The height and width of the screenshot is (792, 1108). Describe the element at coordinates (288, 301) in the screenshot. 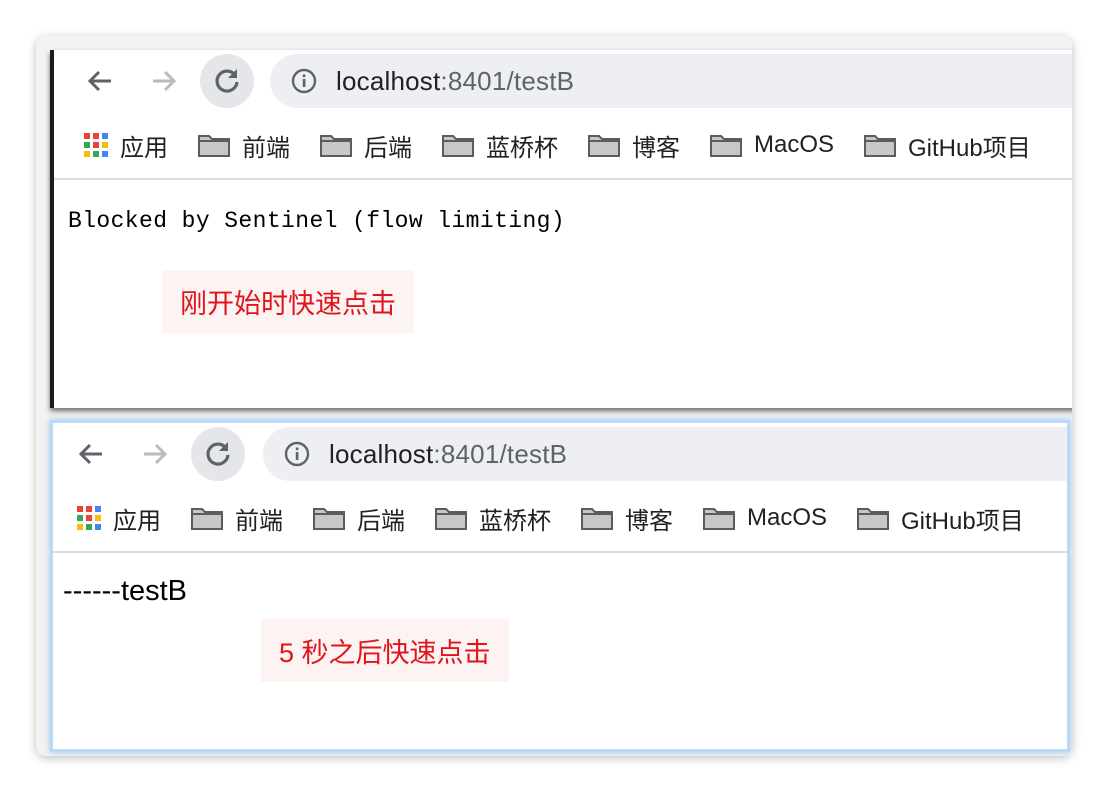

I see `annotation-label: 刚开始时快速点击` at that location.